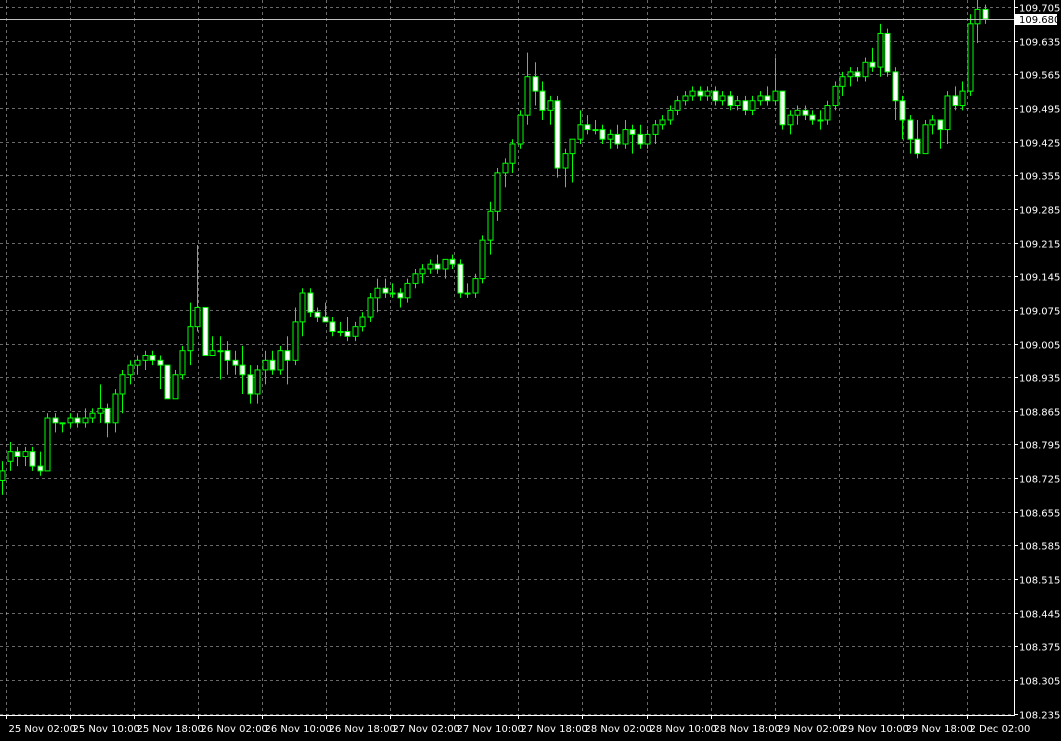  Describe the element at coordinates (1039, 379) in the screenshot. I see `y-tick-label: 108.935` at that location.